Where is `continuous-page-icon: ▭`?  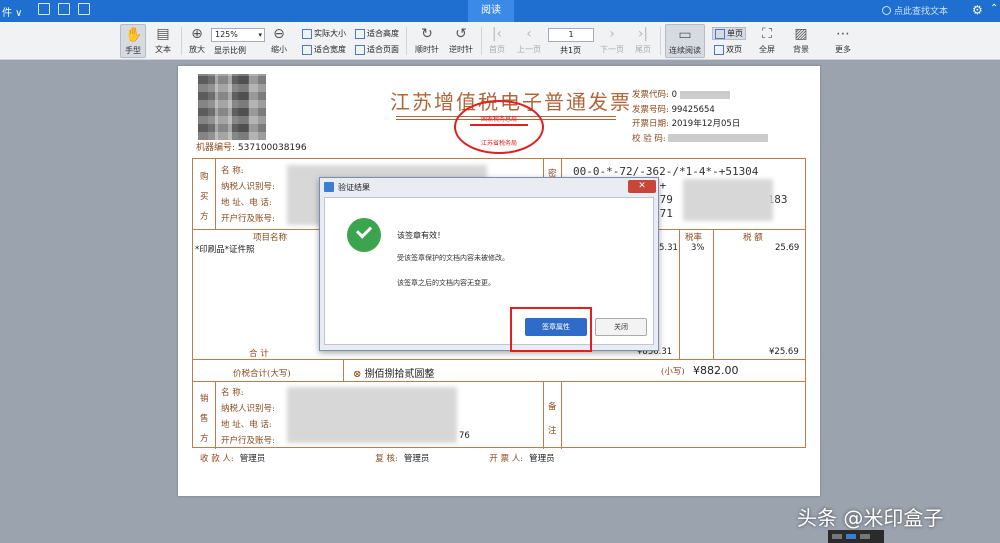 continuous-page-icon: ▭ is located at coordinates (685, 35).